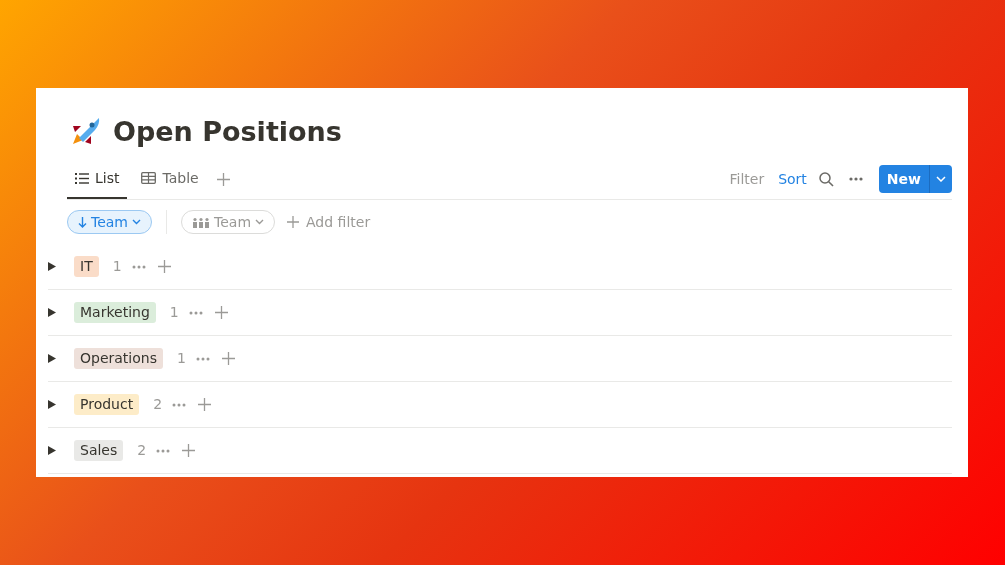 Image resolution: width=1005 pixels, height=565 pixels. What do you see at coordinates (170, 179) in the screenshot?
I see `view-tab: Table` at bounding box center [170, 179].